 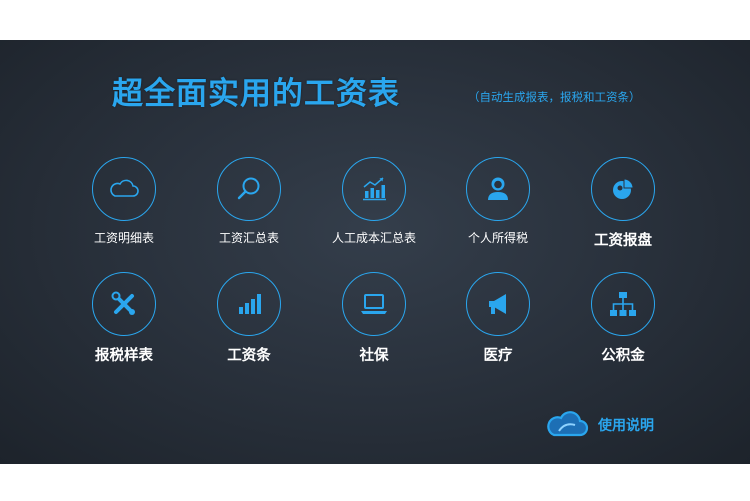 I want to click on page-subtitle: （自动生成报表，报税和工资条）, so click(x=554, y=97).